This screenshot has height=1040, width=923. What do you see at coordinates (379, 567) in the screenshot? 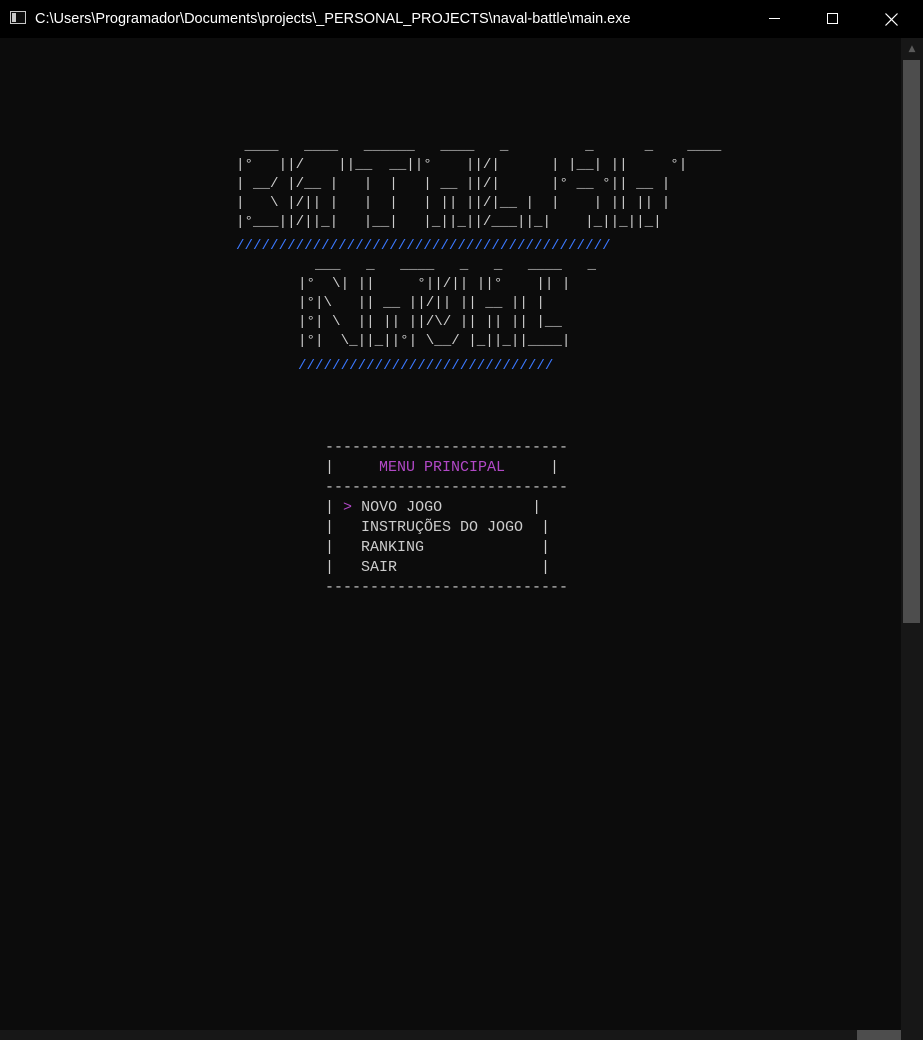
I see `menu-item-label: SAIR` at bounding box center [379, 567].